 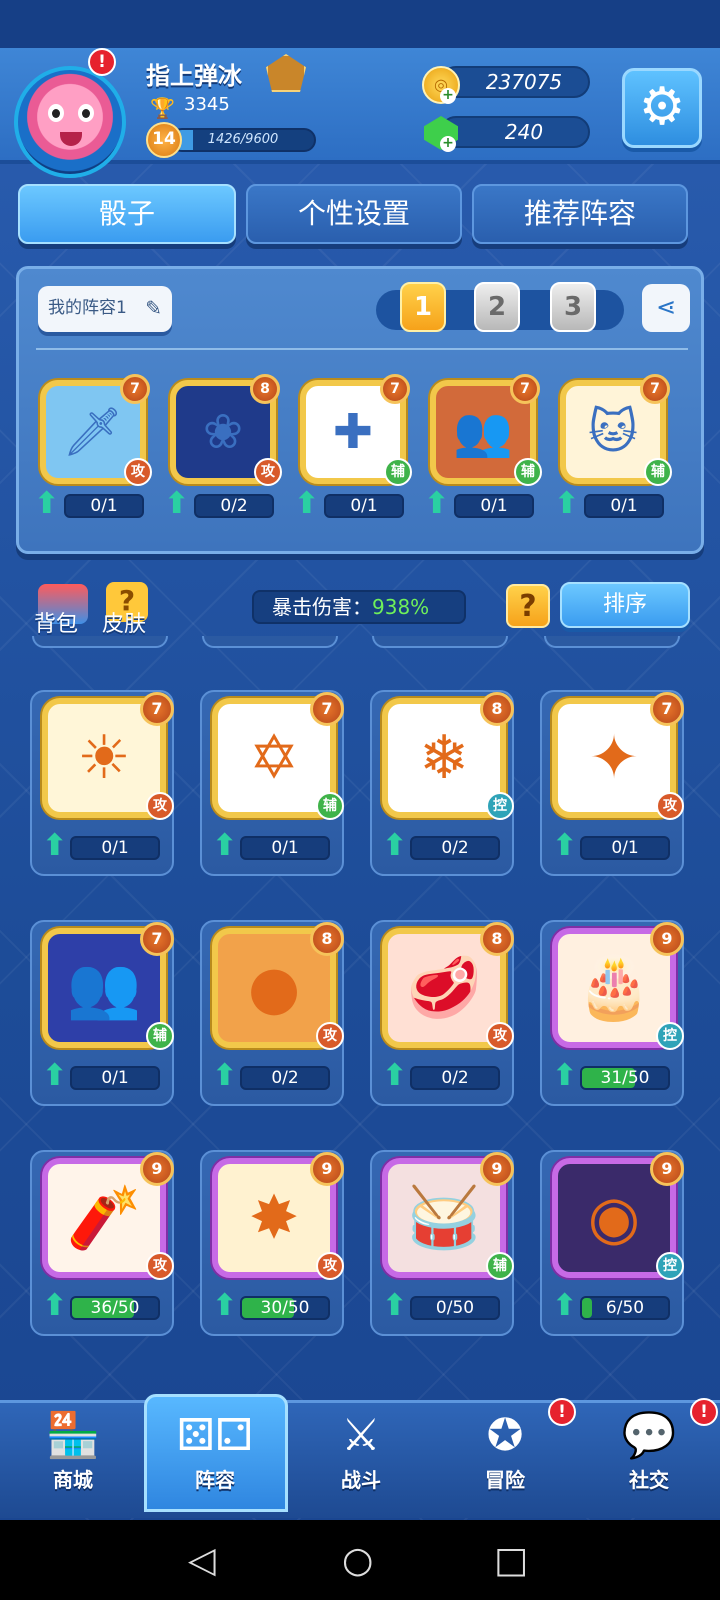 I want to click on lineup-slot-2: 2, so click(x=497, y=307).